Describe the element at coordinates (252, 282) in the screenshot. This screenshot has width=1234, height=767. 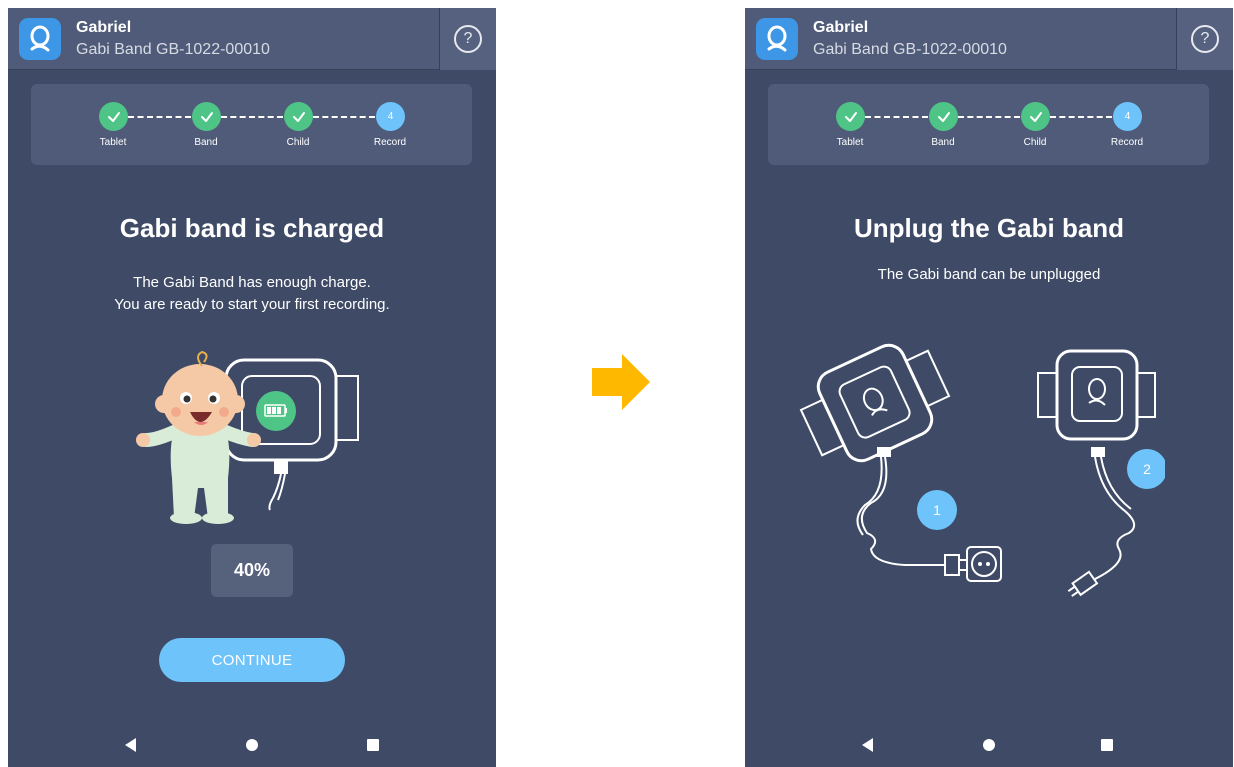
I see `description-line-1: The Gabi Band has enough charge.` at that location.